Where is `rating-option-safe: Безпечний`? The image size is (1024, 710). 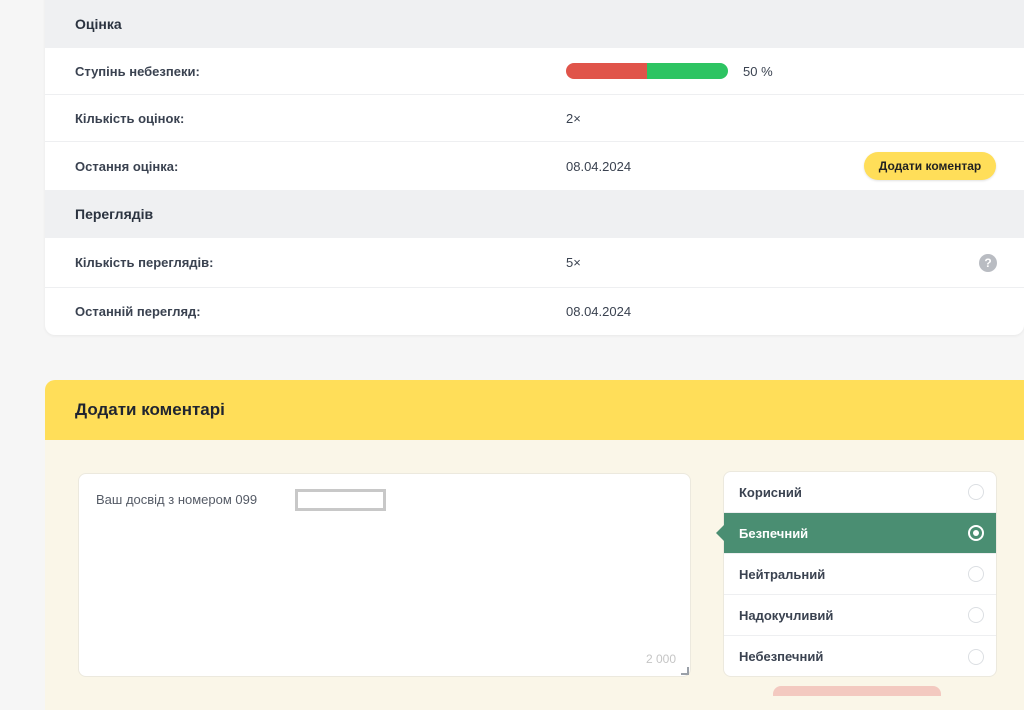 rating-option-safe: Безпечний is located at coordinates (856, 533).